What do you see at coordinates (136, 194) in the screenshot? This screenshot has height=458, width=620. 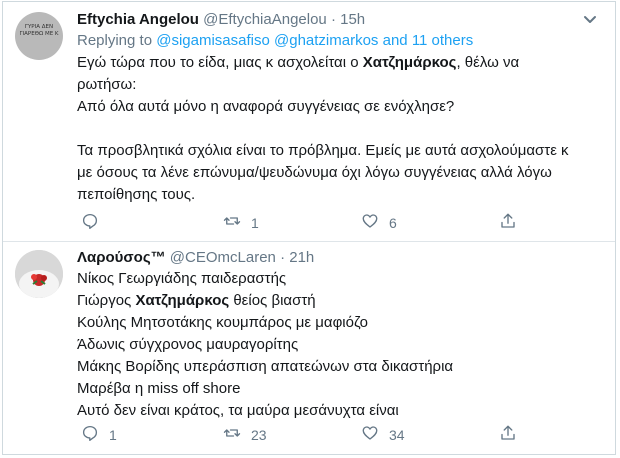 I see `tweet-line: πεποίθησης τους.` at bounding box center [136, 194].